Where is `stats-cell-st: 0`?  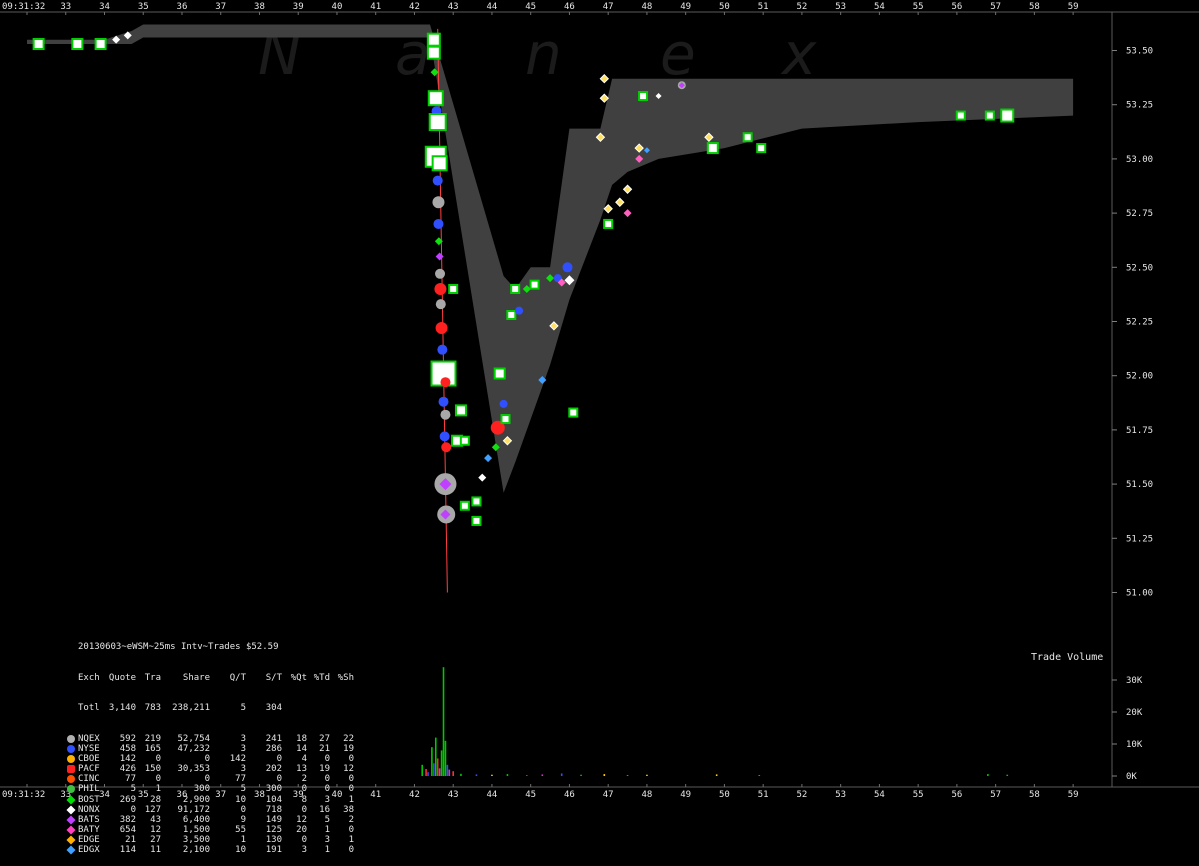
stats-cell-st: 0 is located at coordinates (279, 758).